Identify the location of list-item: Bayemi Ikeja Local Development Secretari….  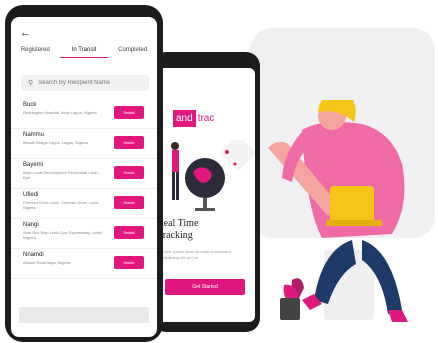
(84, 174).